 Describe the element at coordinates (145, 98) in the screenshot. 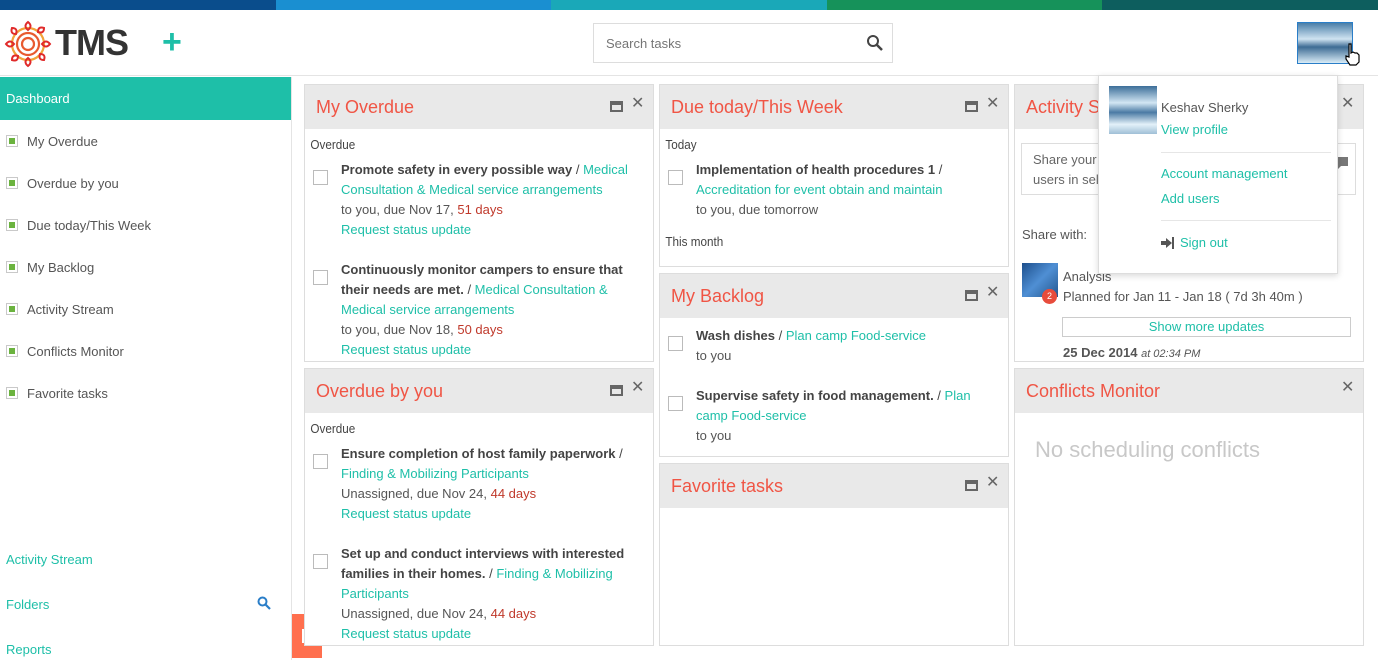

I see `sidebar-item-dashboard: Dashboard` at that location.